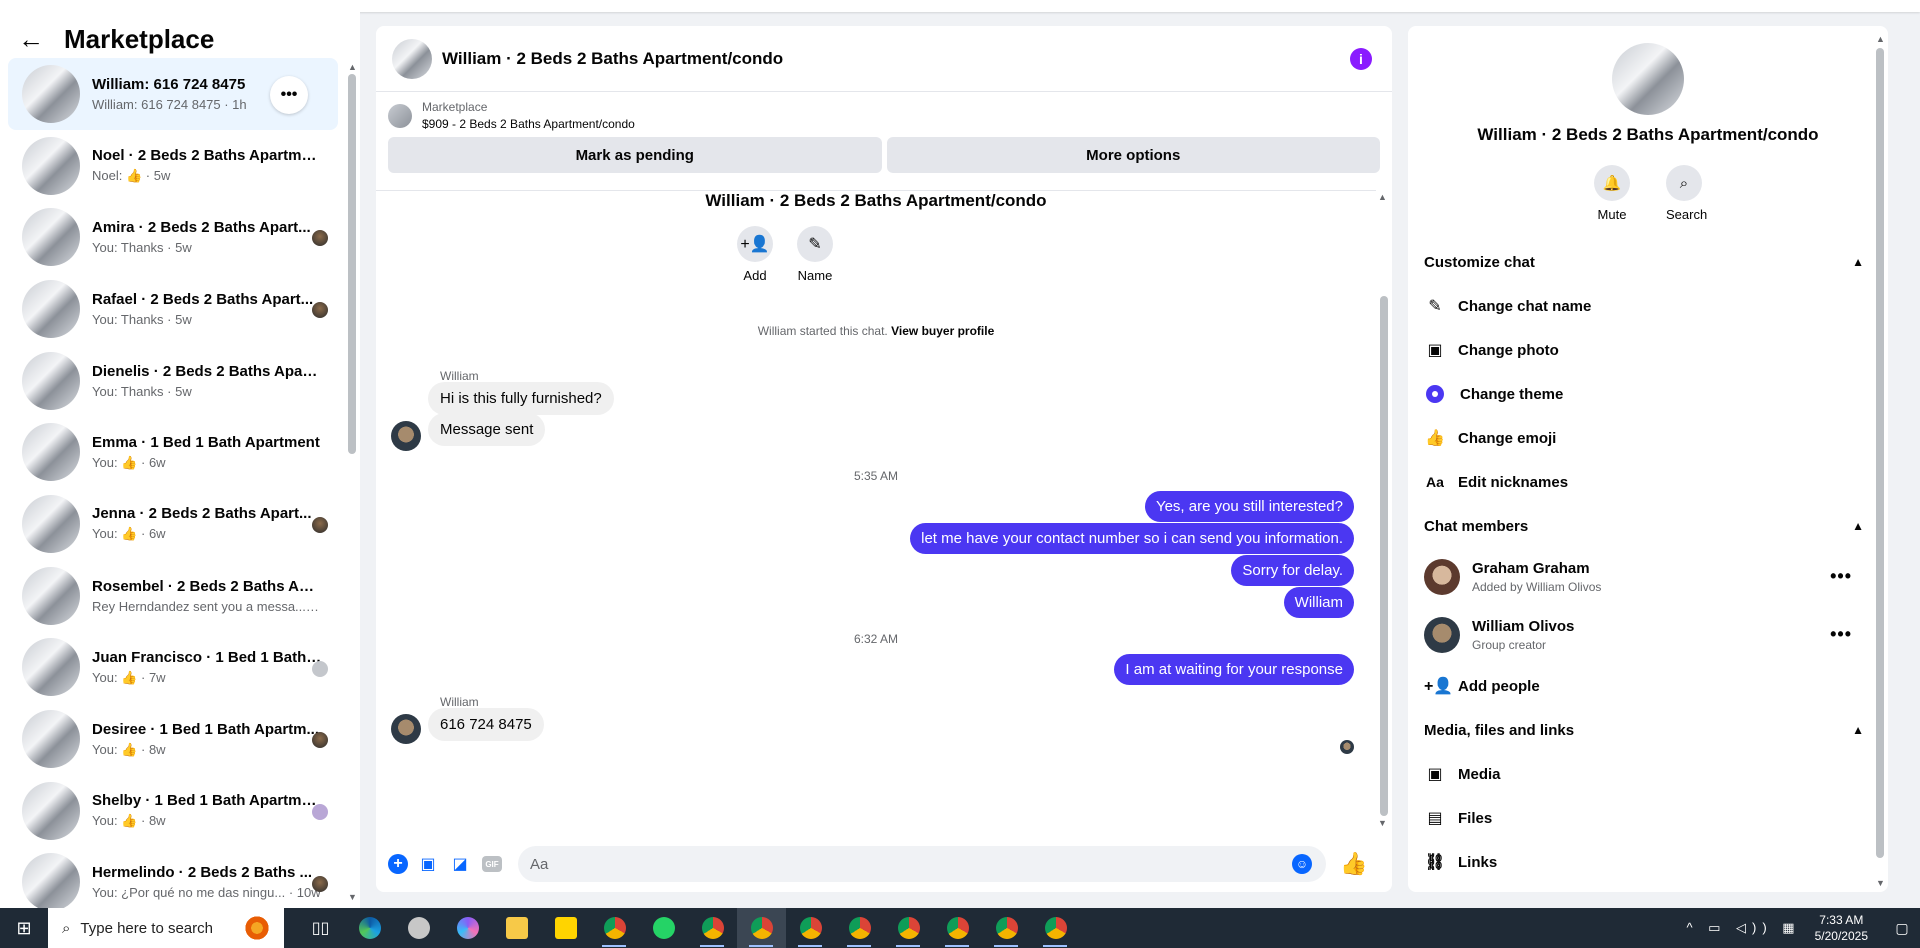 Image resolution: width=1920 pixels, height=948 pixels. Describe the element at coordinates (153, 677) in the screenshot. I see `preview-time: · 7w` at that location.